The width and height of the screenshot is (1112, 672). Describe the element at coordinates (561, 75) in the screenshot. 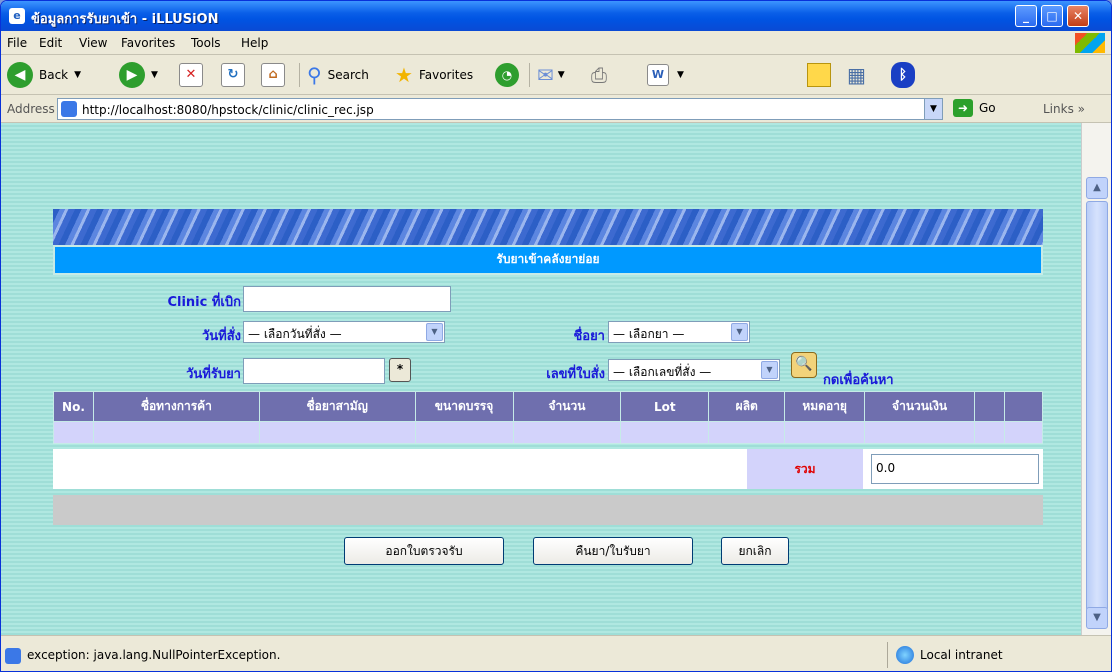

I see `mail-dropdown-icon: ▼` at that location.